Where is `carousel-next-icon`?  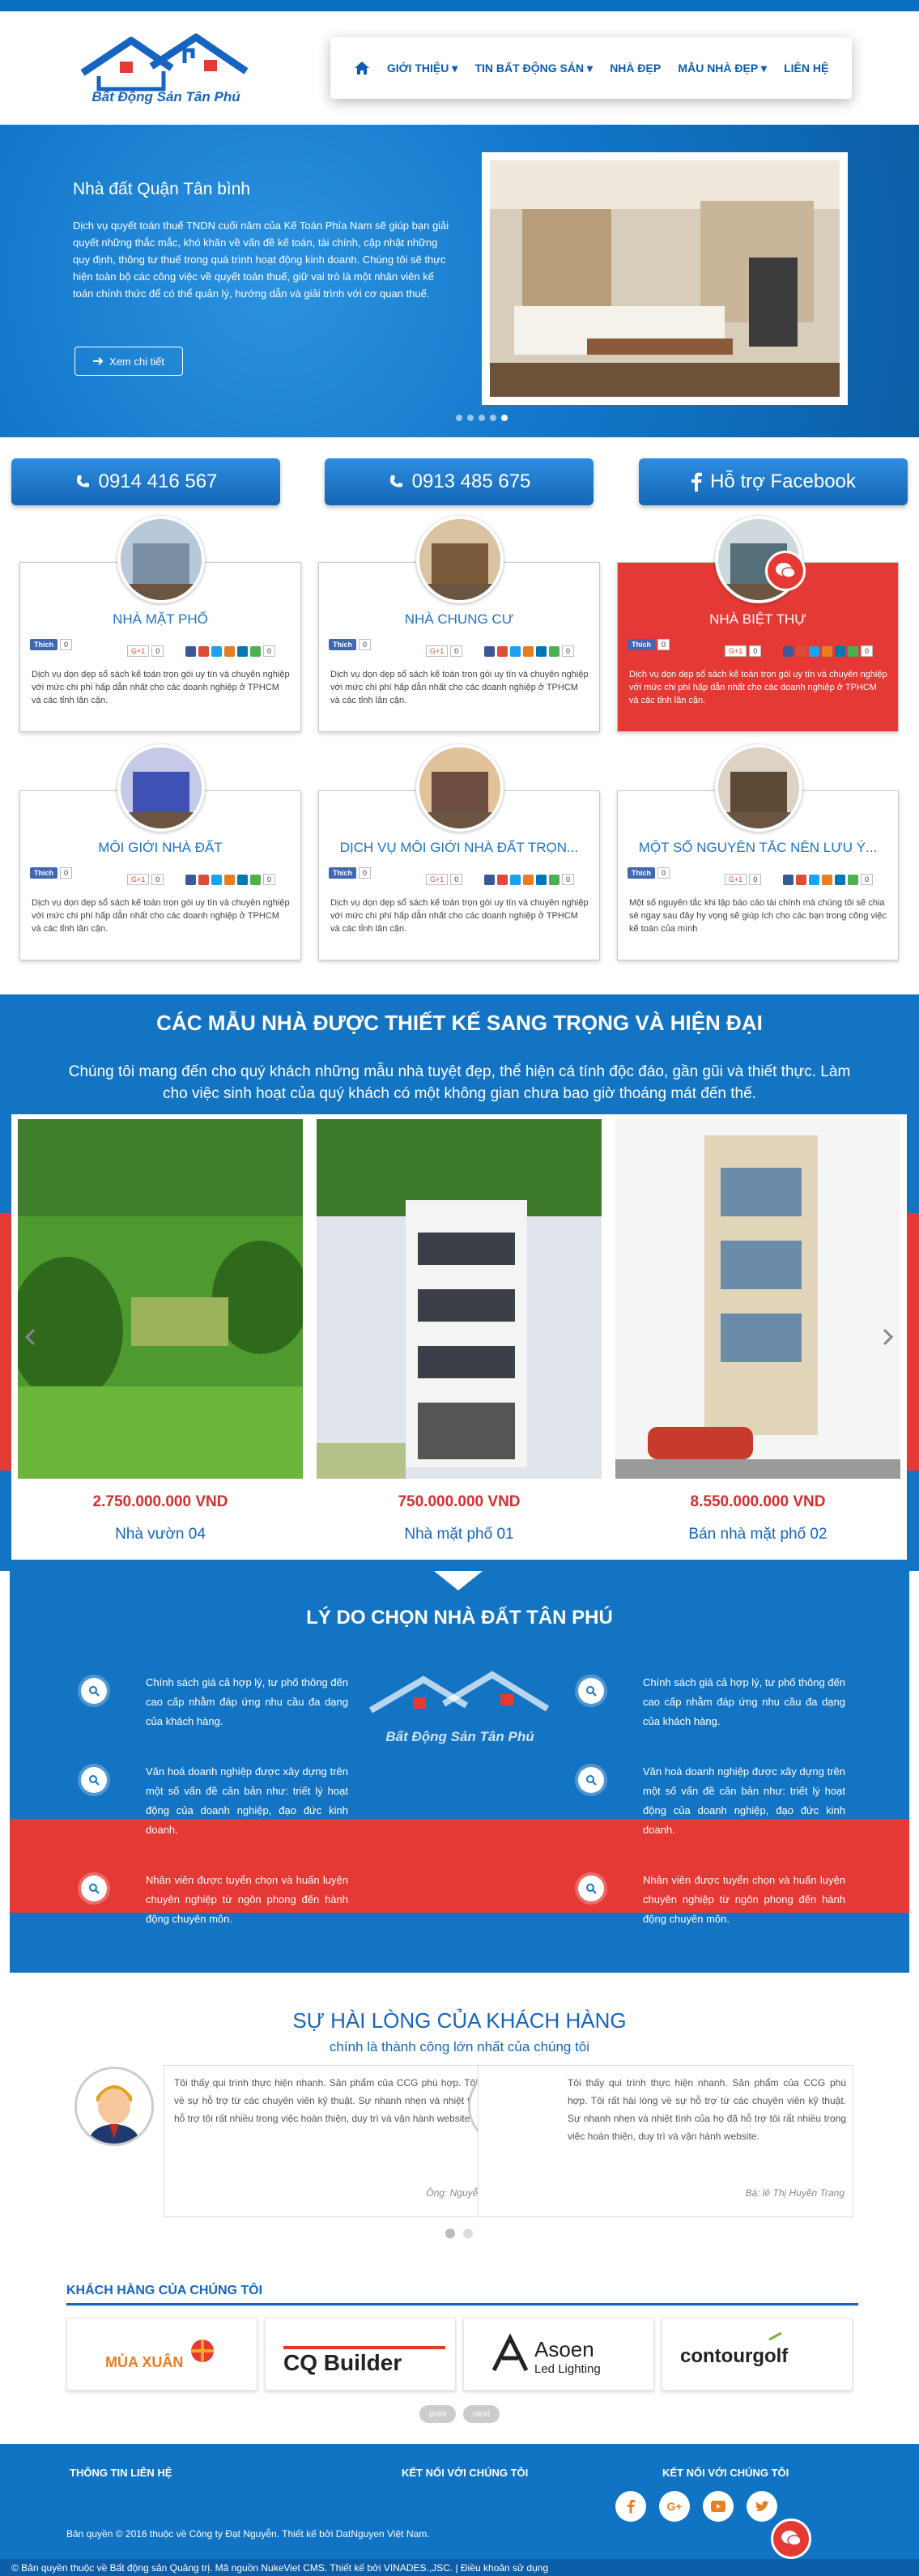 carousel-next-icon is located at coordinates (888, 1337).